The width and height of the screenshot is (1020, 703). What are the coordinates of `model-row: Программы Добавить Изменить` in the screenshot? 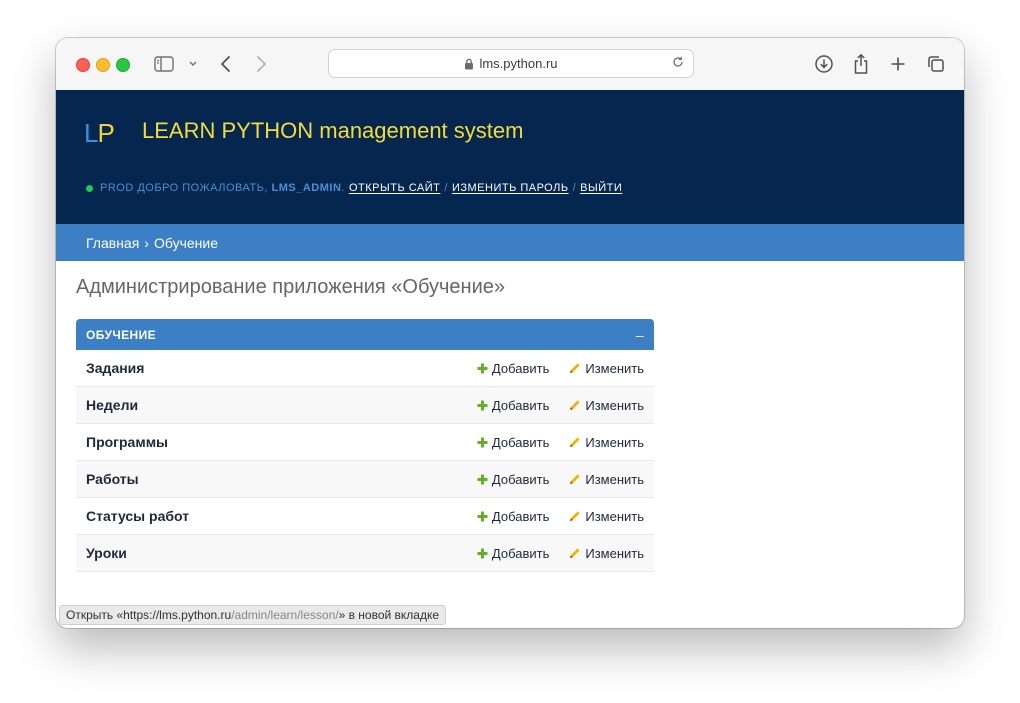 It's located at (365, 442).